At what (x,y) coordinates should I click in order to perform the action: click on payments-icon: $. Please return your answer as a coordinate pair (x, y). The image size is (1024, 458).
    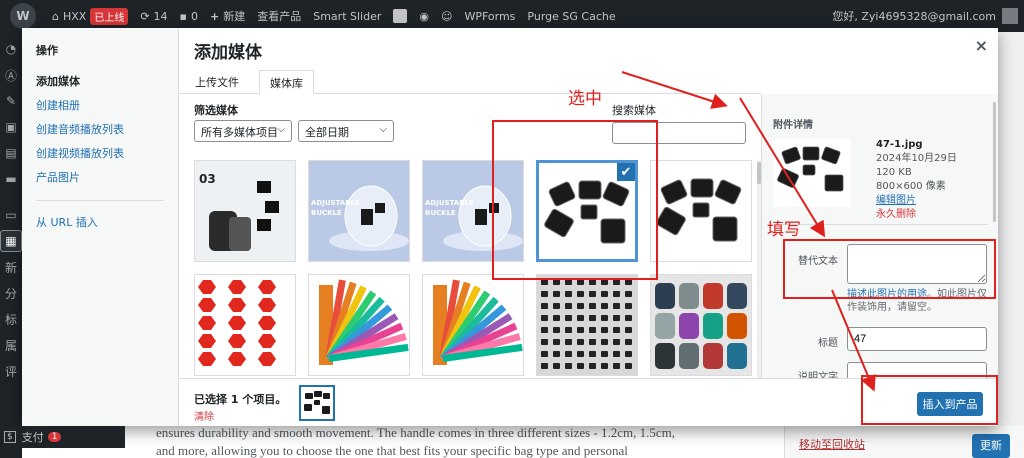
    Looking at the image, I should click on (10, 437).